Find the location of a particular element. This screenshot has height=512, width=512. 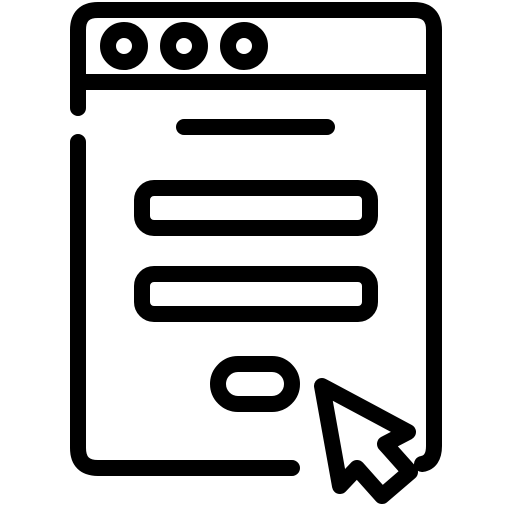

submit-button is located at coordinates (255, 384).